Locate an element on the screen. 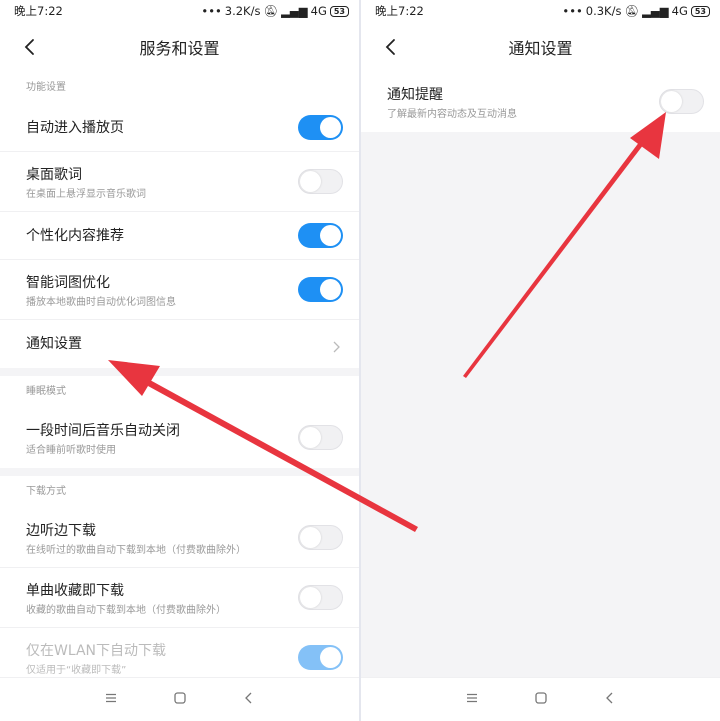 Image resolution: width=720 pixels, height=721 pixels. setting-smart-lyrics-cover: 智能词图优化 播放本地歌曲时自动优化词图信息 is located at coordinates (179, 290).